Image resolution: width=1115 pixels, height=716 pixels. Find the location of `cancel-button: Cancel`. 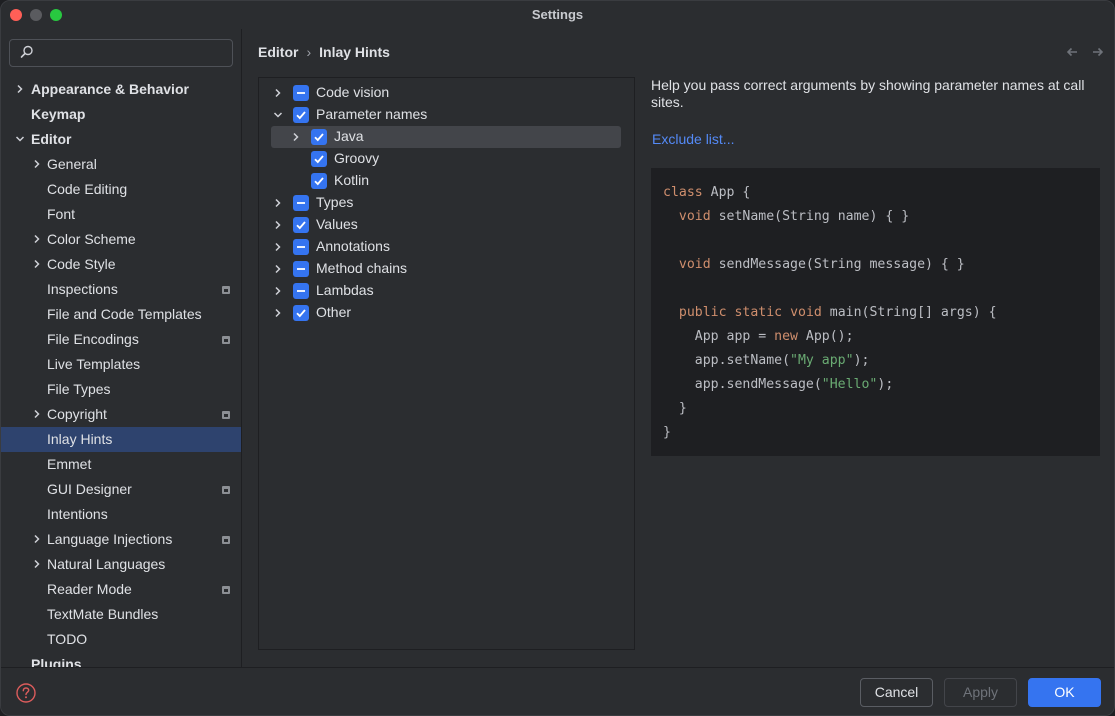

cancel-button: Cancel is located at coordinates (896, 692).